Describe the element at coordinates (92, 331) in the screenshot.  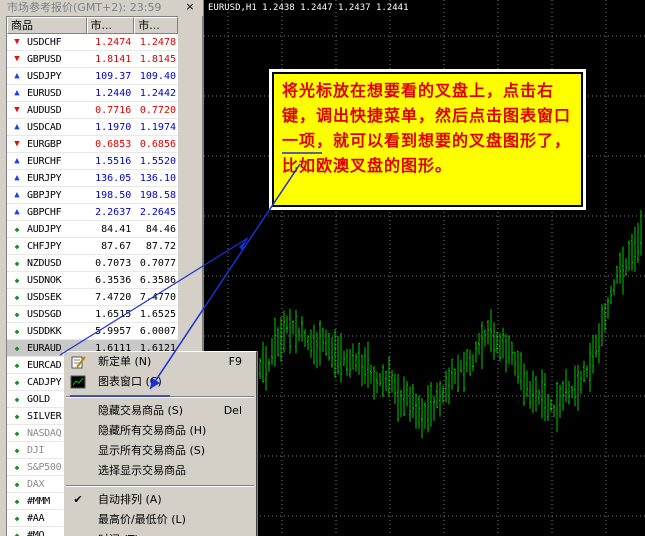
I see `quote-row: ◆ USDDKK 5.9957 6.0007` at that location.